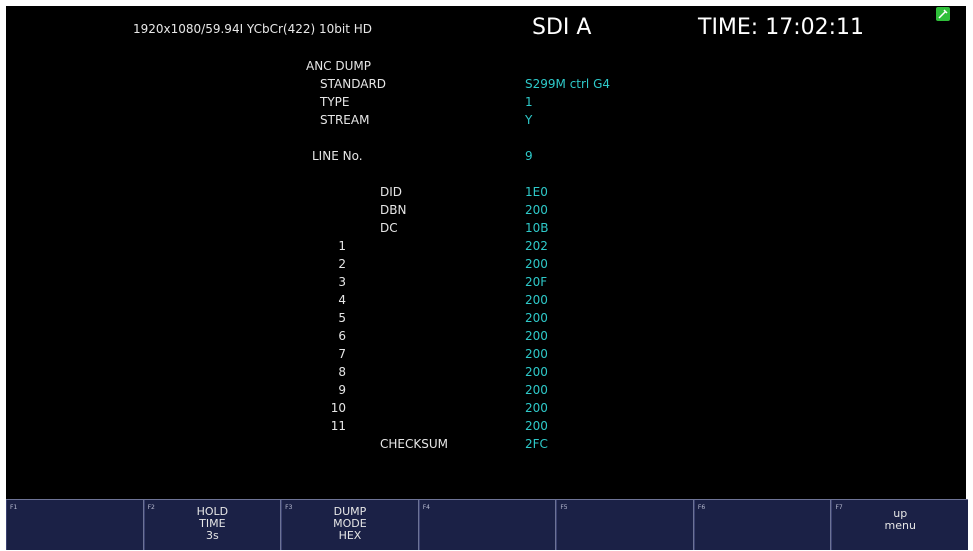 Image resolution: width=973 pixels, height=551 pixels. I want to click on header-word-value: 200, so click(536, 210).